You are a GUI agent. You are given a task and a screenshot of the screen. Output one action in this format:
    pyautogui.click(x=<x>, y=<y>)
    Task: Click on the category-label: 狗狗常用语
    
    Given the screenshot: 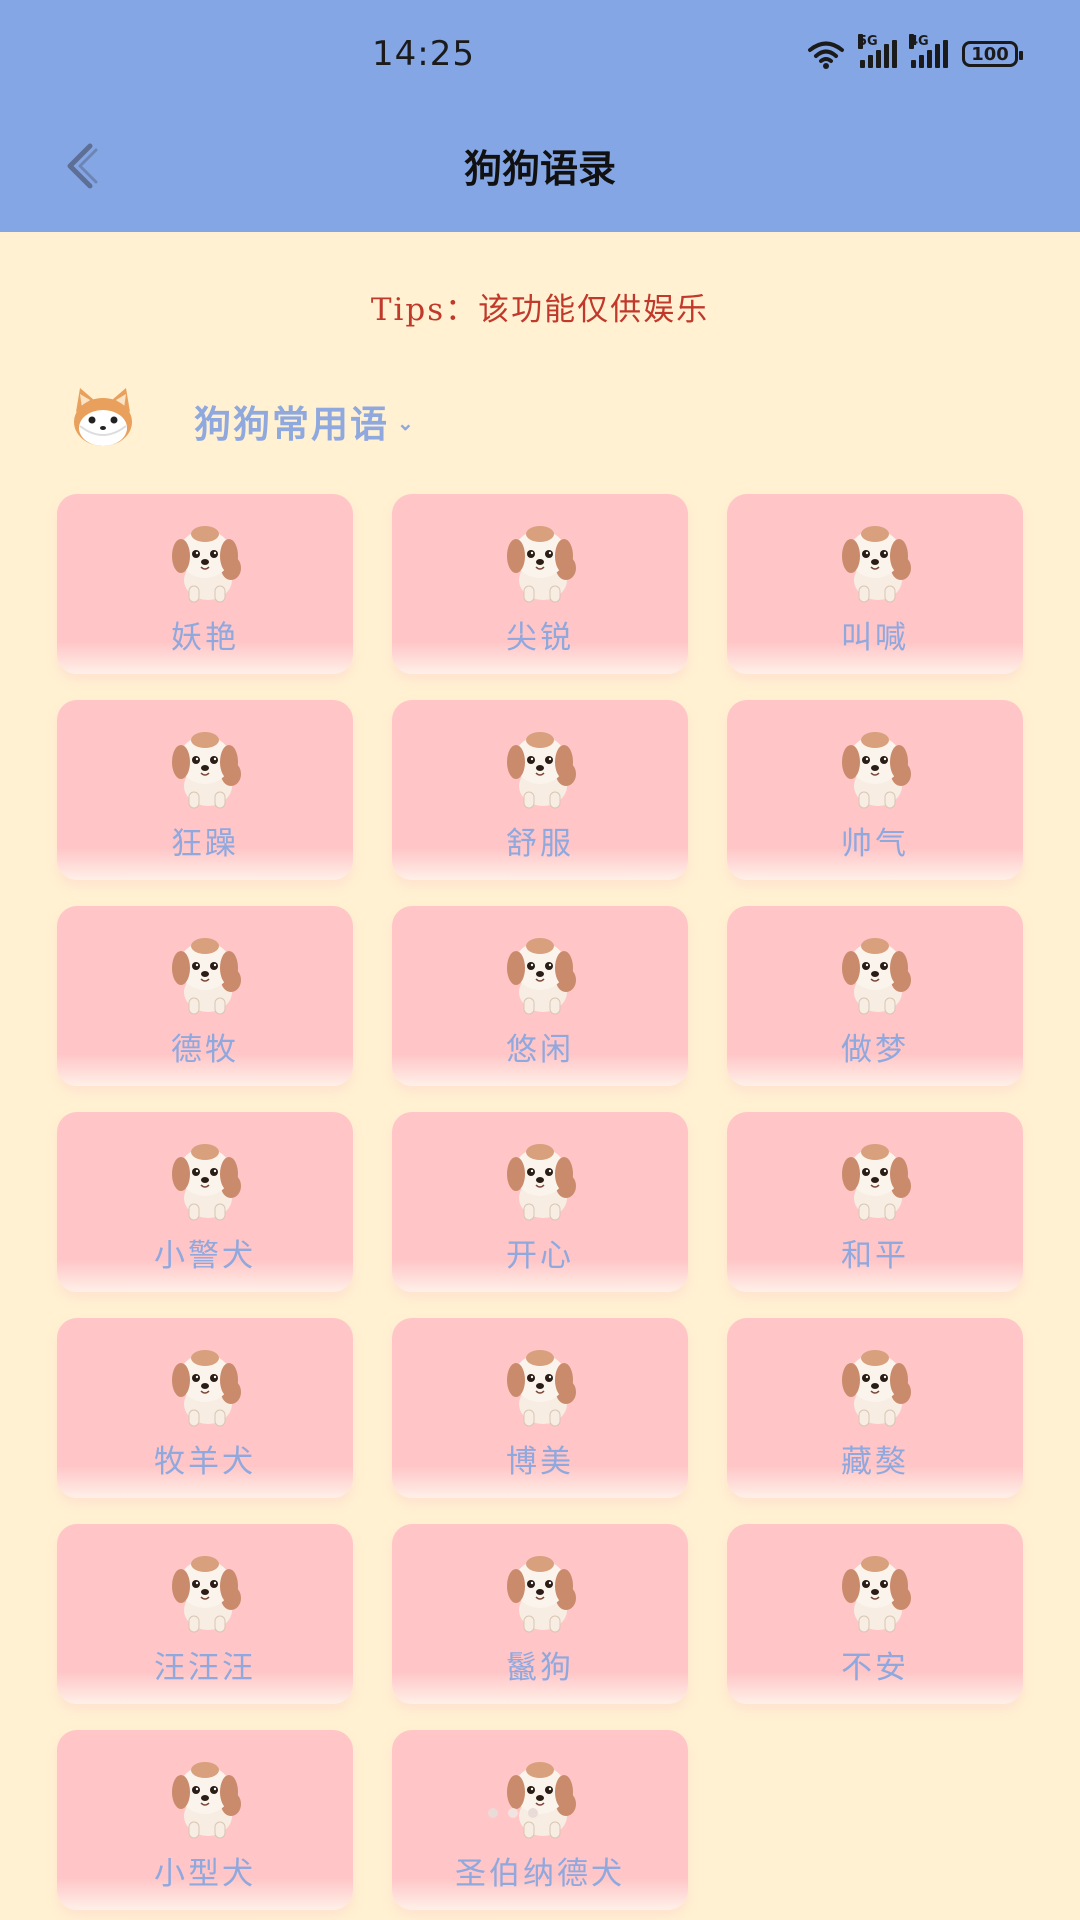 What is the action you would take?
    pyautogui.click(x=291, y=424)
    